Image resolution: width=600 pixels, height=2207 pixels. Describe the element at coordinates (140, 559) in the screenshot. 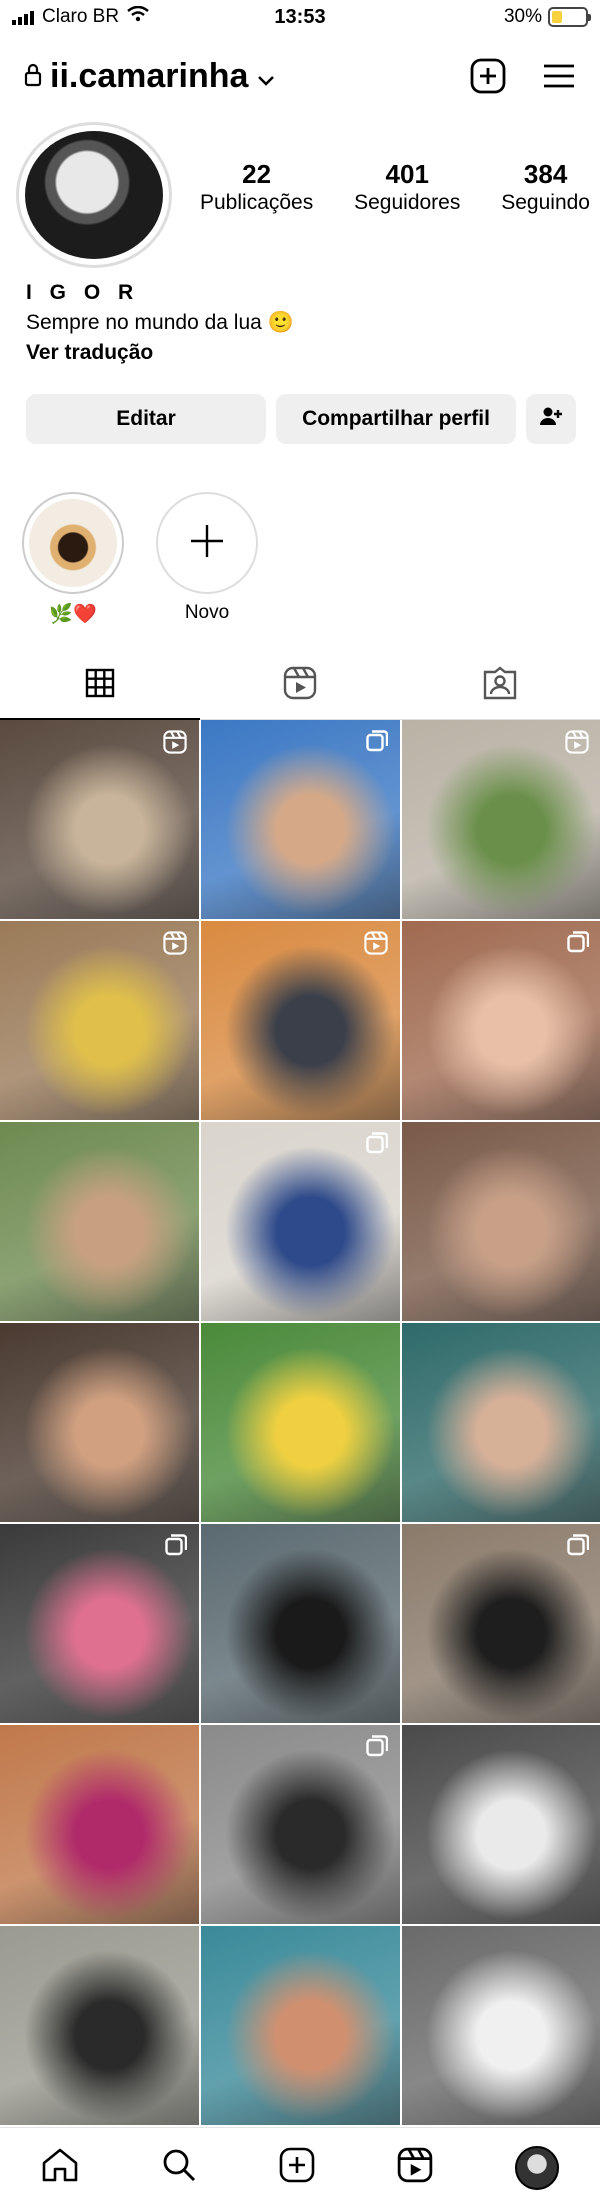

I see `story-highlights: 🌿❤️ Novo` at that location.